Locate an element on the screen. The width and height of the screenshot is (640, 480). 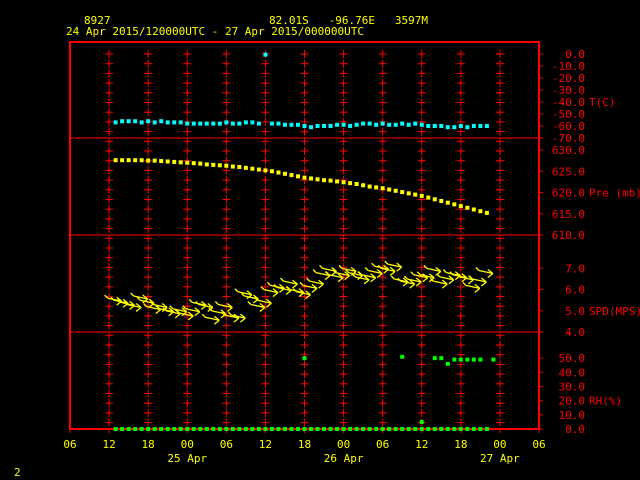
y-tick-label: 610.0 is located at coordinates (568, 235).